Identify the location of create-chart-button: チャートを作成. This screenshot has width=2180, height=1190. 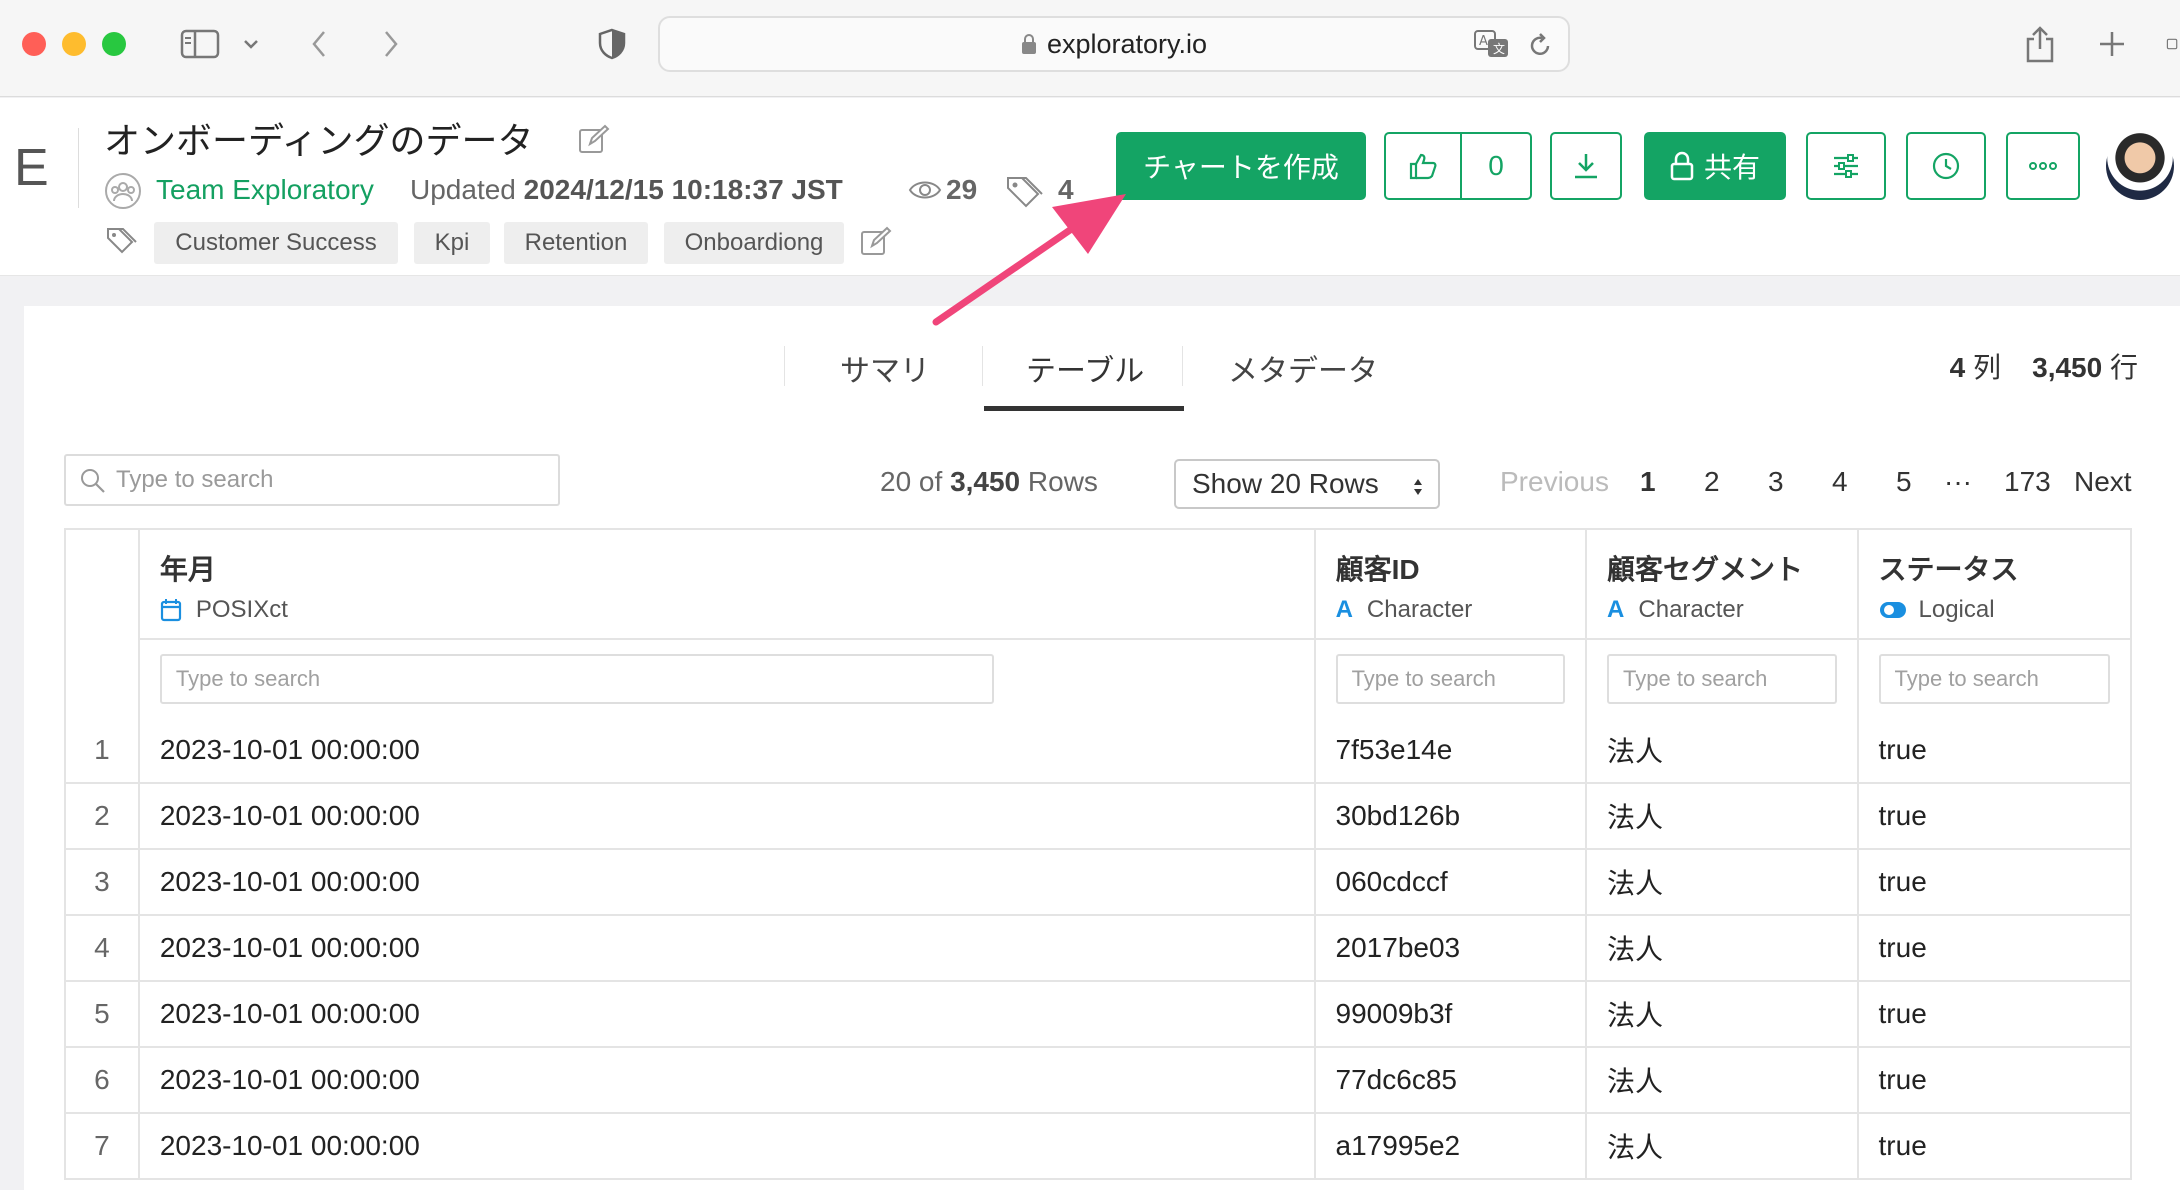
(1241, 166).